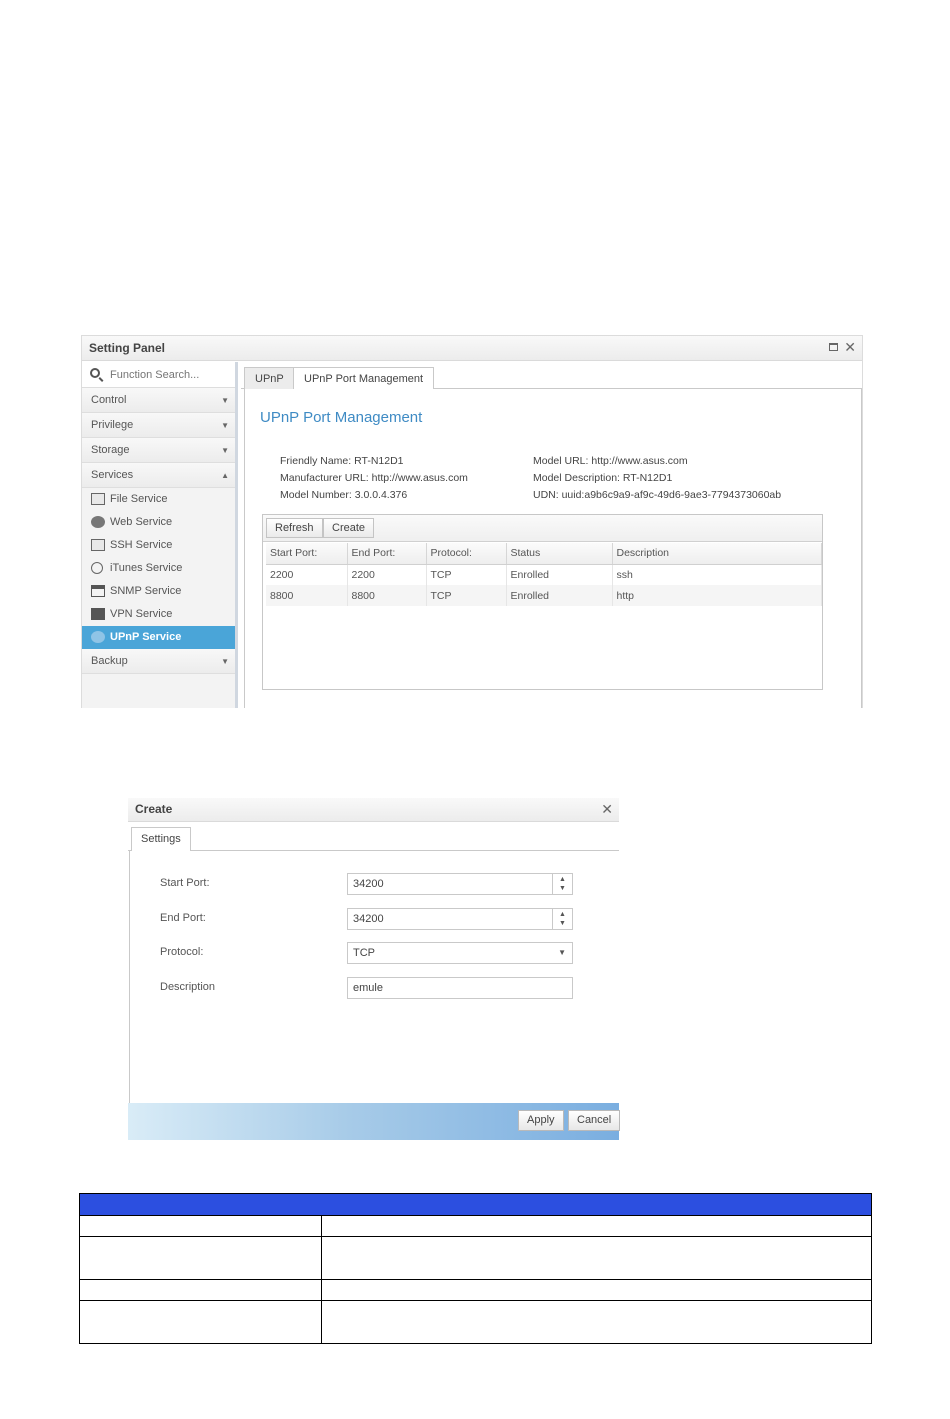 The image size is (950, 1419). I want to click on file-service-icon, so click(98, 499).